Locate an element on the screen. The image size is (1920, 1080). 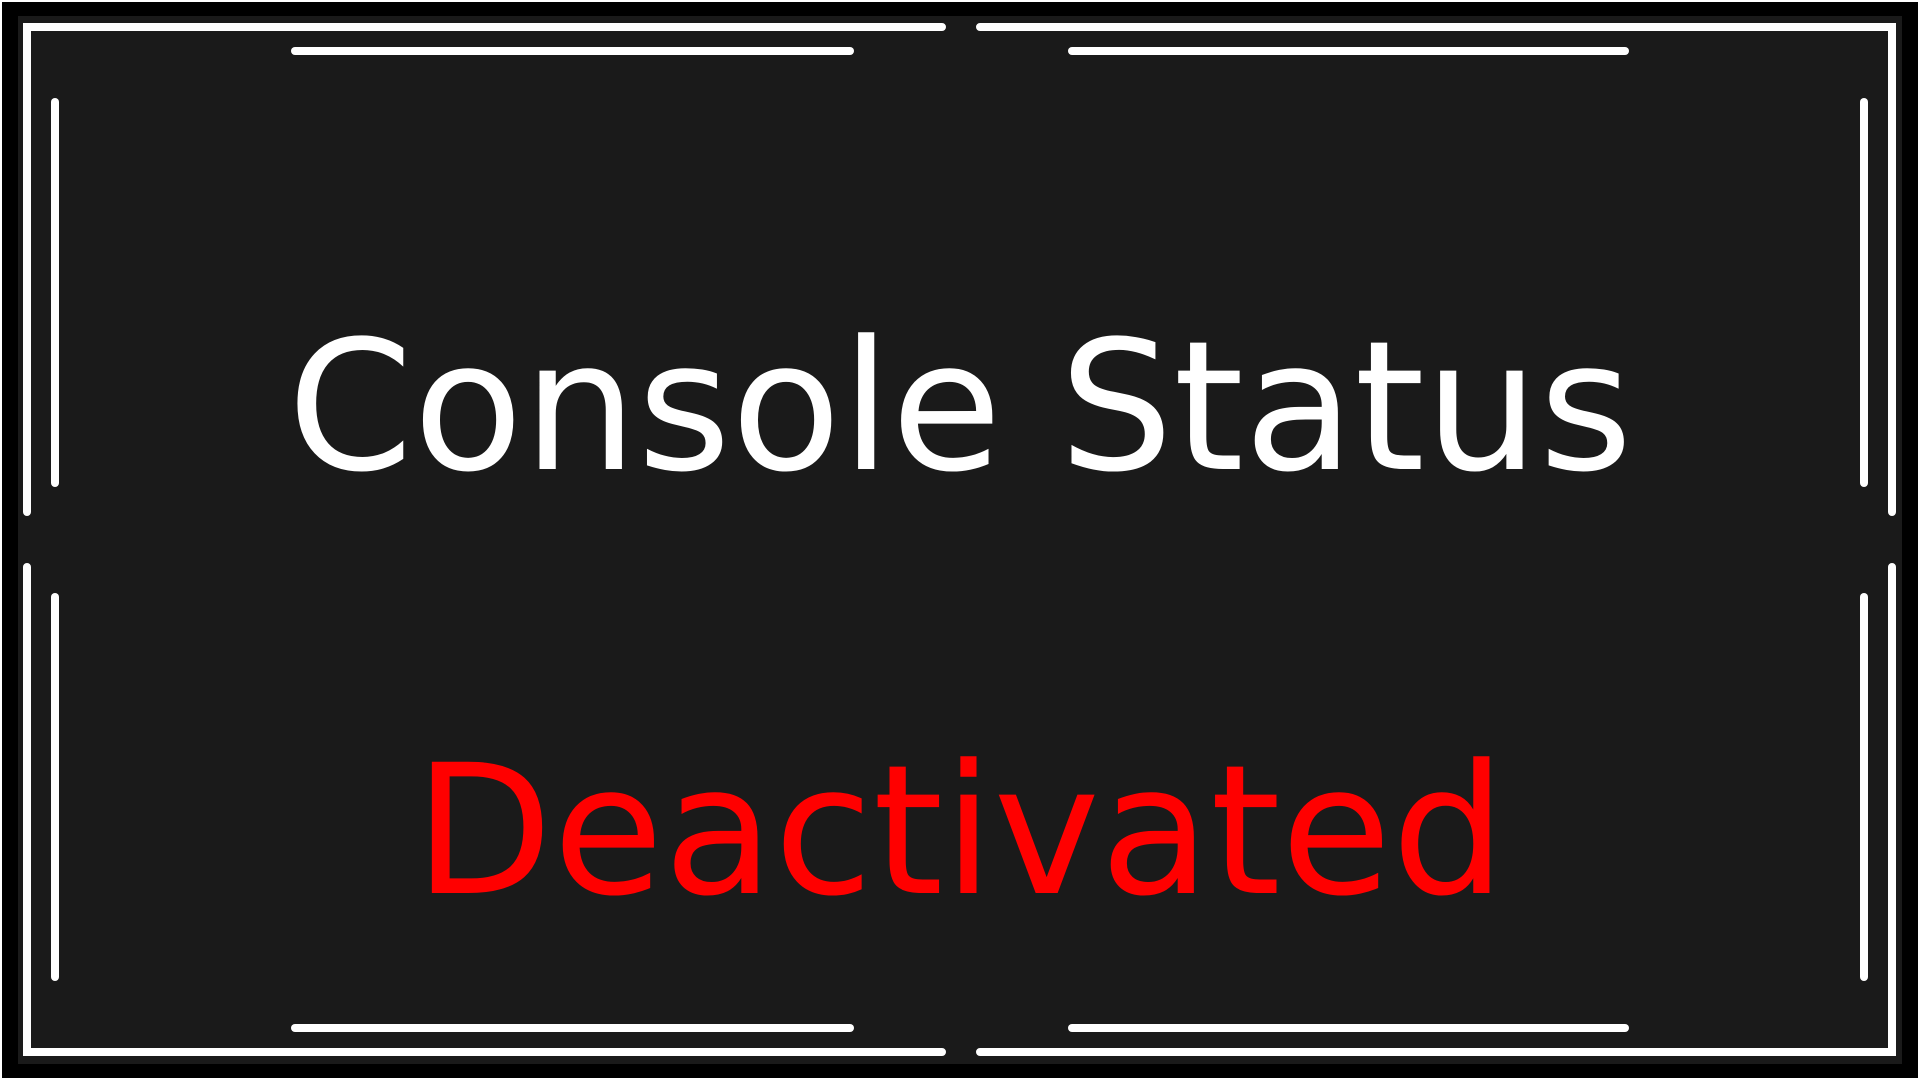
console-title: Console Status is located at coordinates (960, 407).